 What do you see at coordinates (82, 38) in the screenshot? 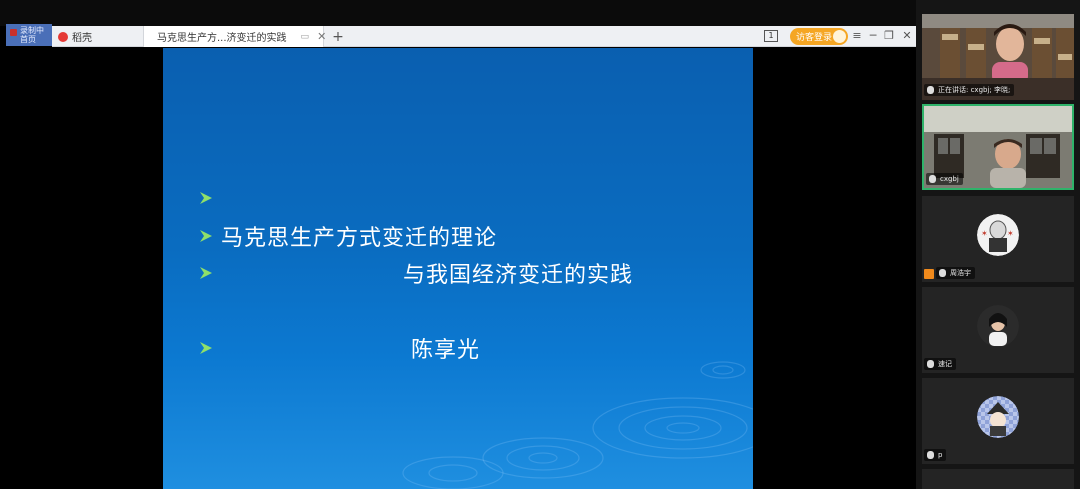
I see `tab-label: 稻壳` at bounding box center [82, 38].